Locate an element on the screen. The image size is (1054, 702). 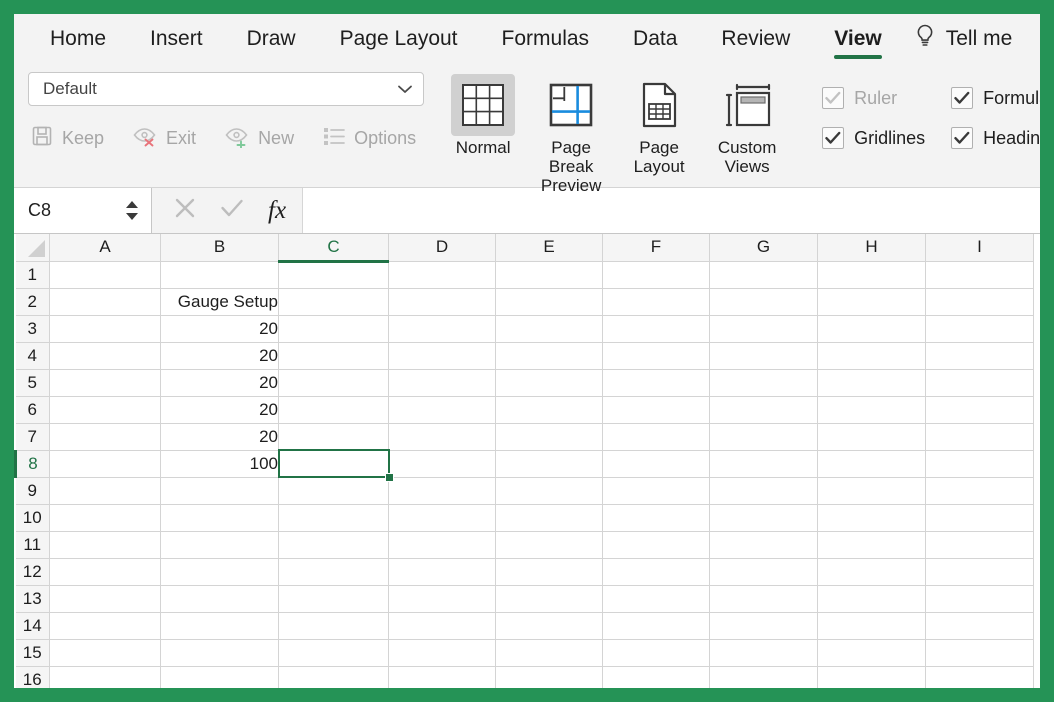
cell-B2: Gauge Setup is located at coordinates (219, 302).